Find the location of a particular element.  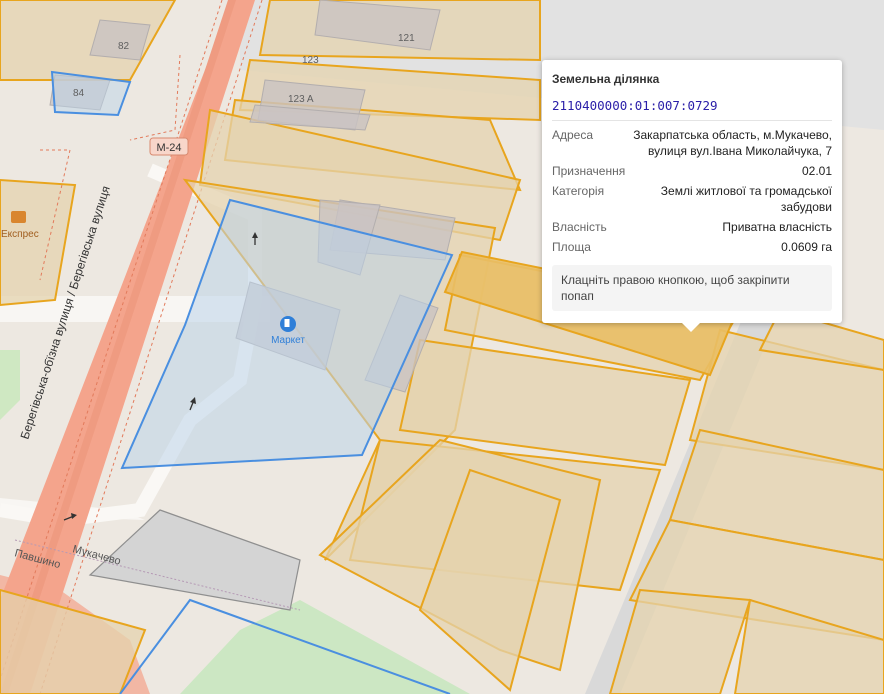

road-badge-label: M-24 is located at coordinates (168, 148).